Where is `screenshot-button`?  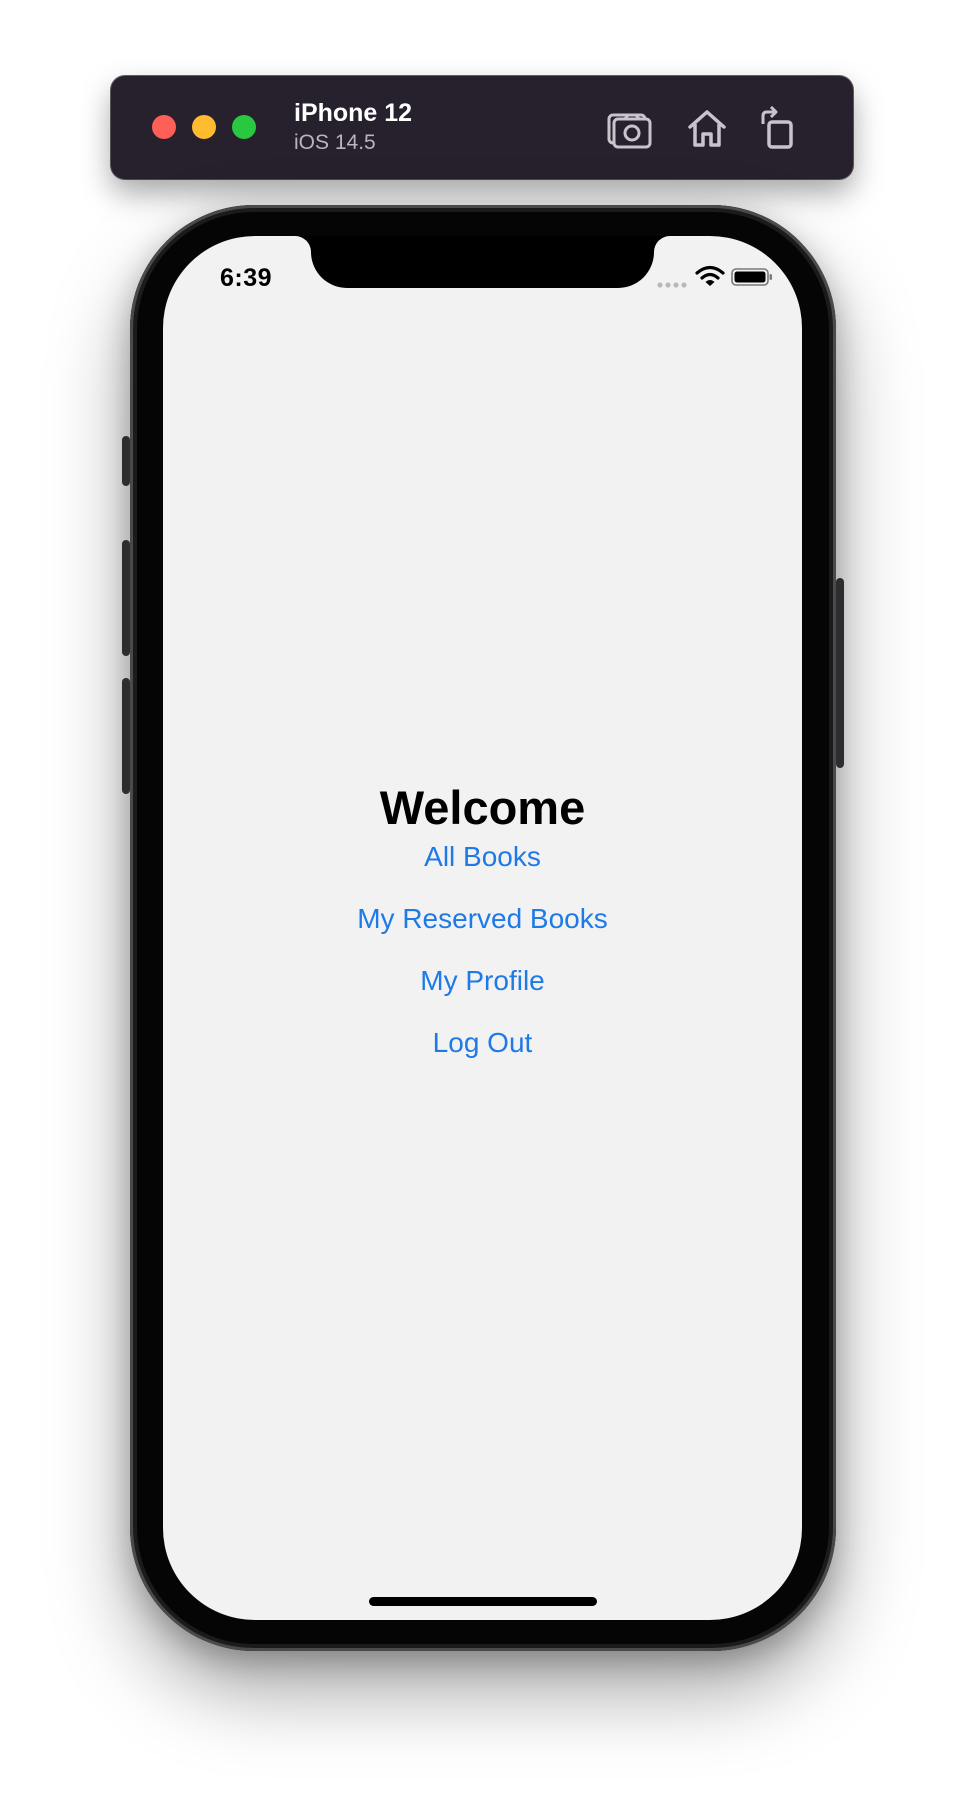 screenshot-button is located at coordinates (629, 128).